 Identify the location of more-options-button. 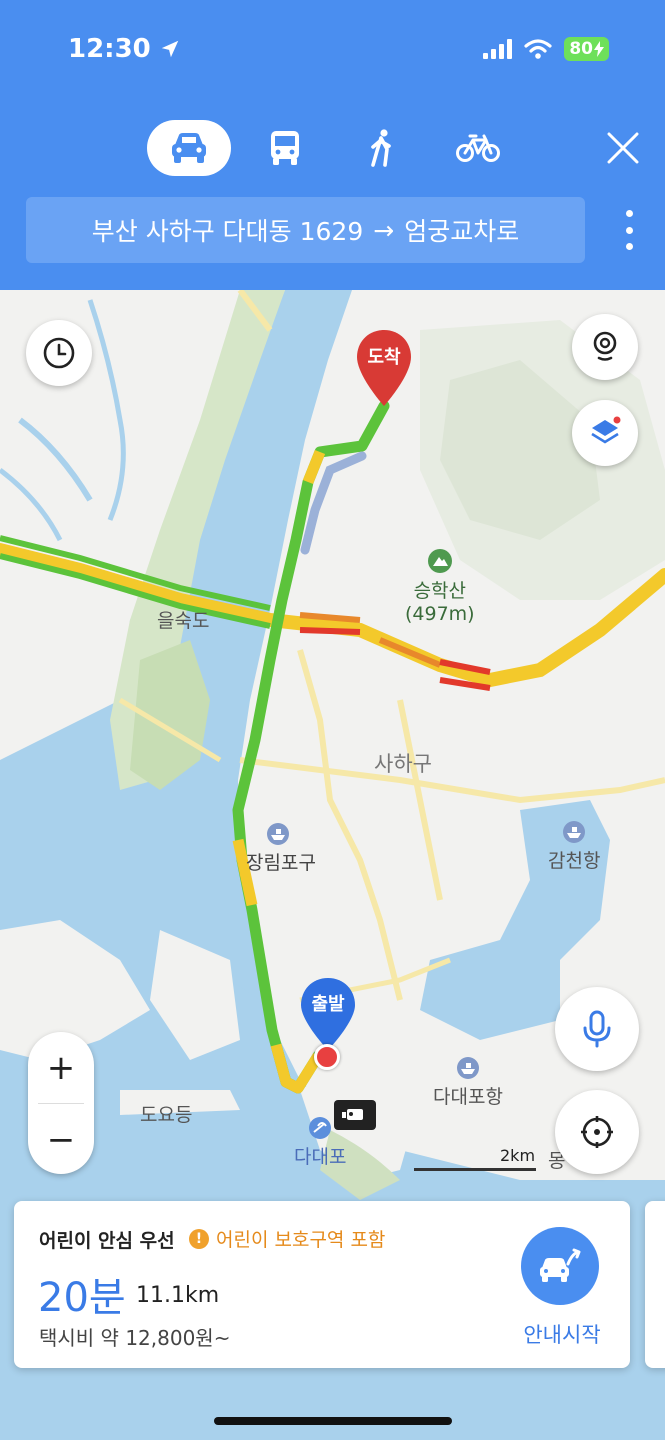
(629, 230).